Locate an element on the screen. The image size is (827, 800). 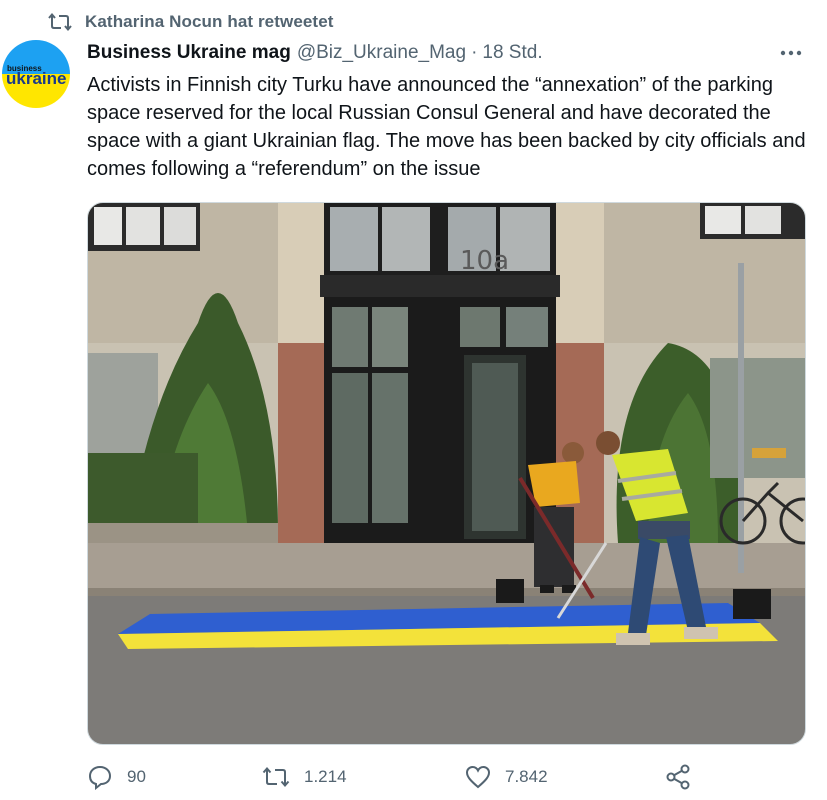
like-button: 7.842 is located at coordinates (506, 777).